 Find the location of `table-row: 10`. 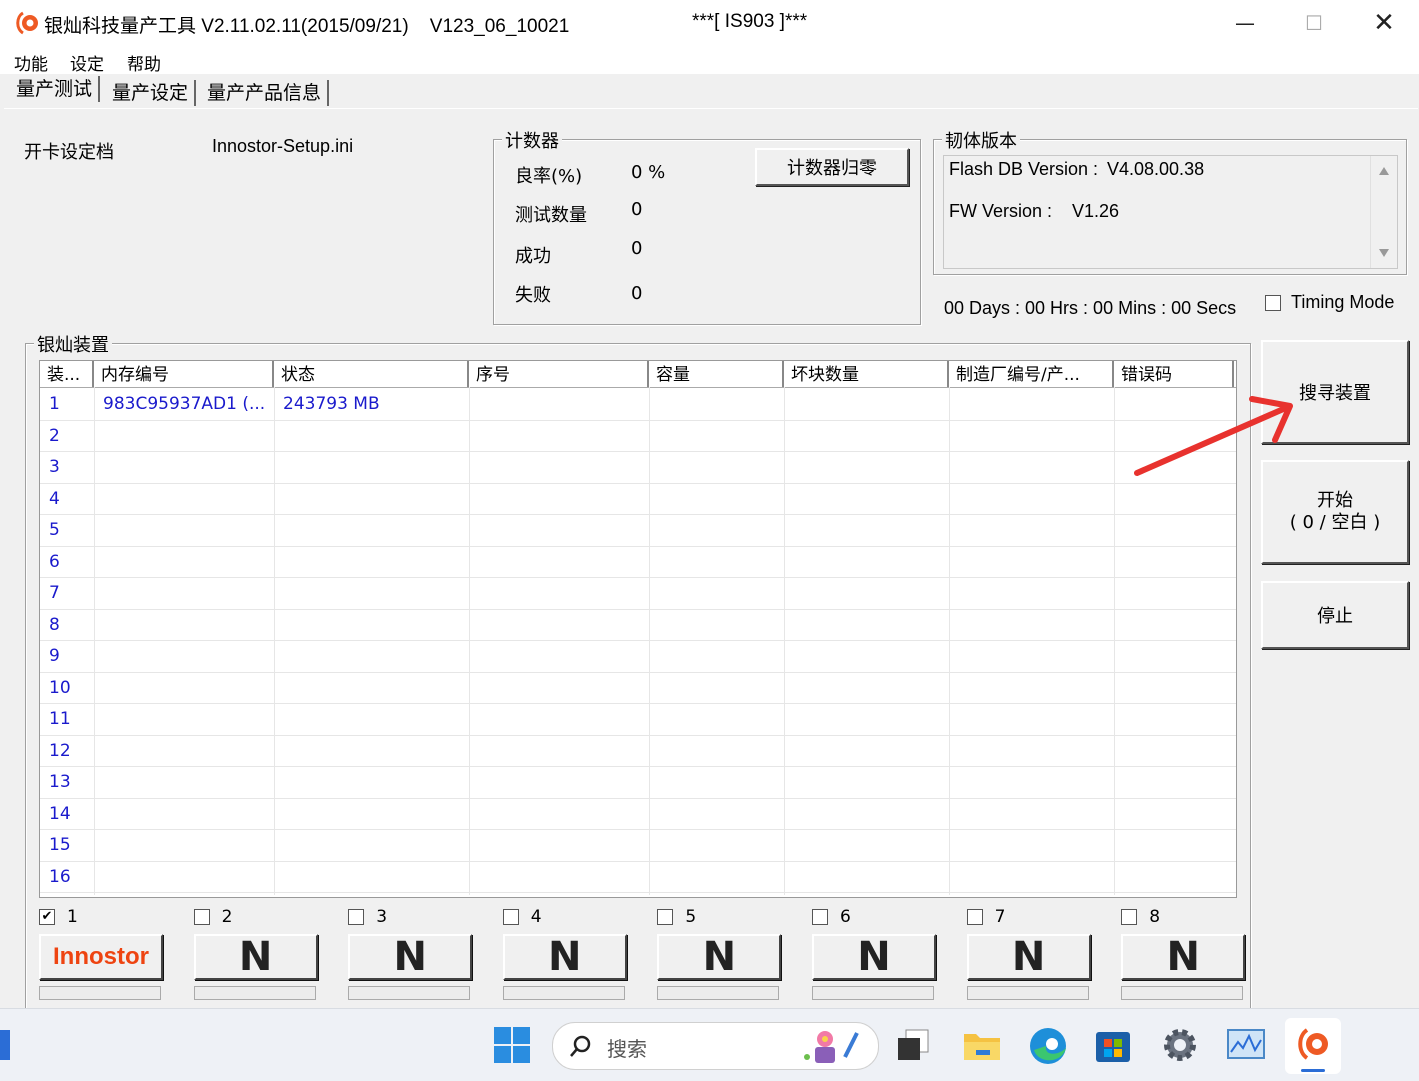

table-row: 10 is located at coordinates (638, 688).